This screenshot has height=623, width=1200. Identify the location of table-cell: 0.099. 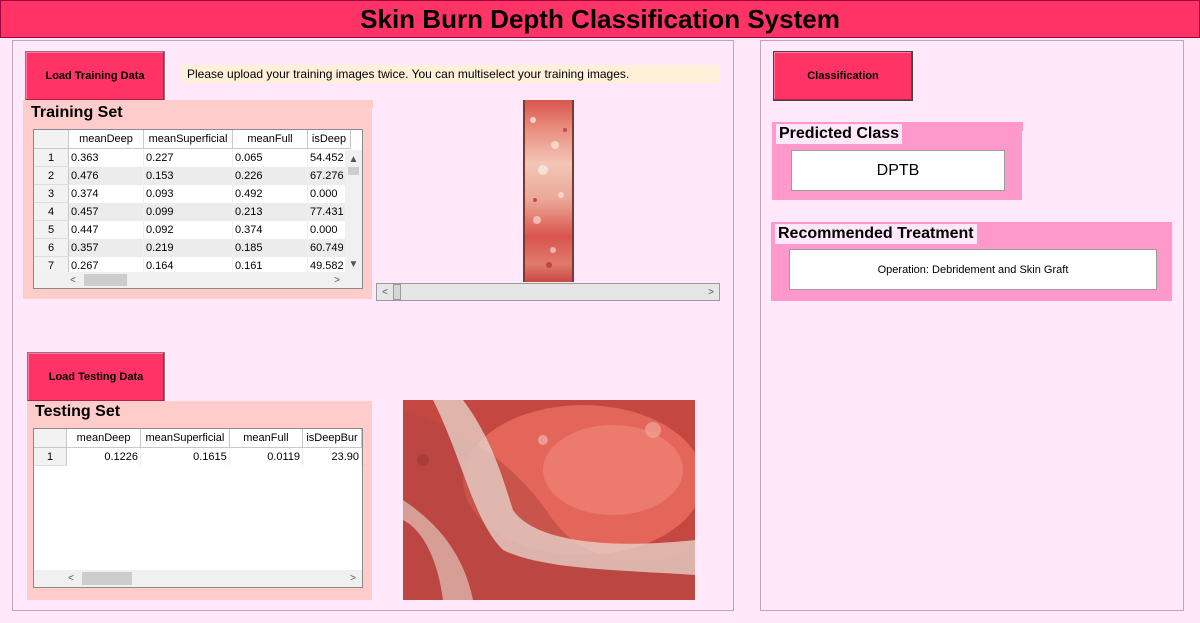
(188, 211).